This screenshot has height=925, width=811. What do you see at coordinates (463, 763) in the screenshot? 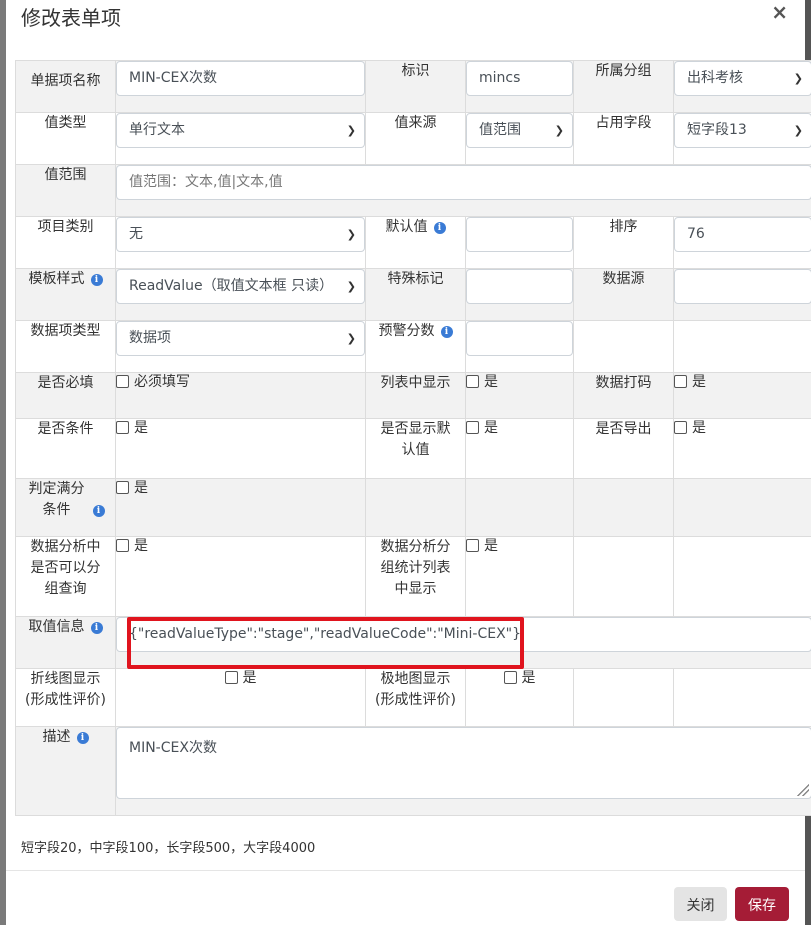
I see `description-textarea: MIN-CEX次数` at bounding box center [463, 763].